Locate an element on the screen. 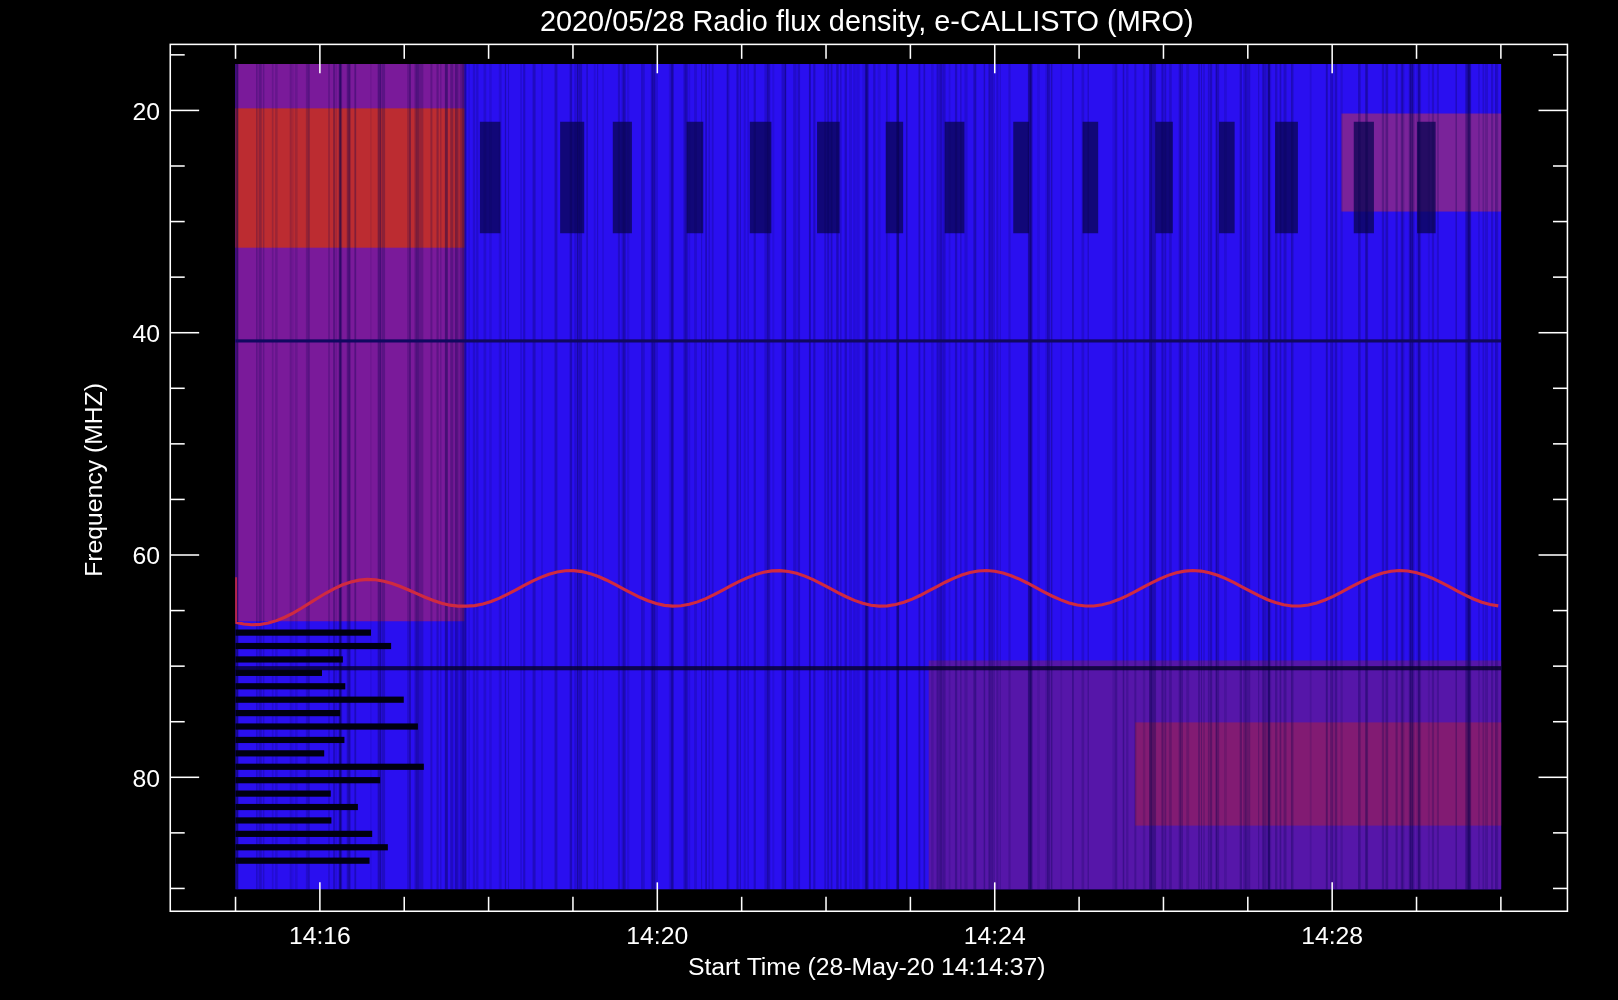 The width and height of the screenshot is (1618, 1000). x-tick-label: 14:16 is located at coordinates (319, 936).